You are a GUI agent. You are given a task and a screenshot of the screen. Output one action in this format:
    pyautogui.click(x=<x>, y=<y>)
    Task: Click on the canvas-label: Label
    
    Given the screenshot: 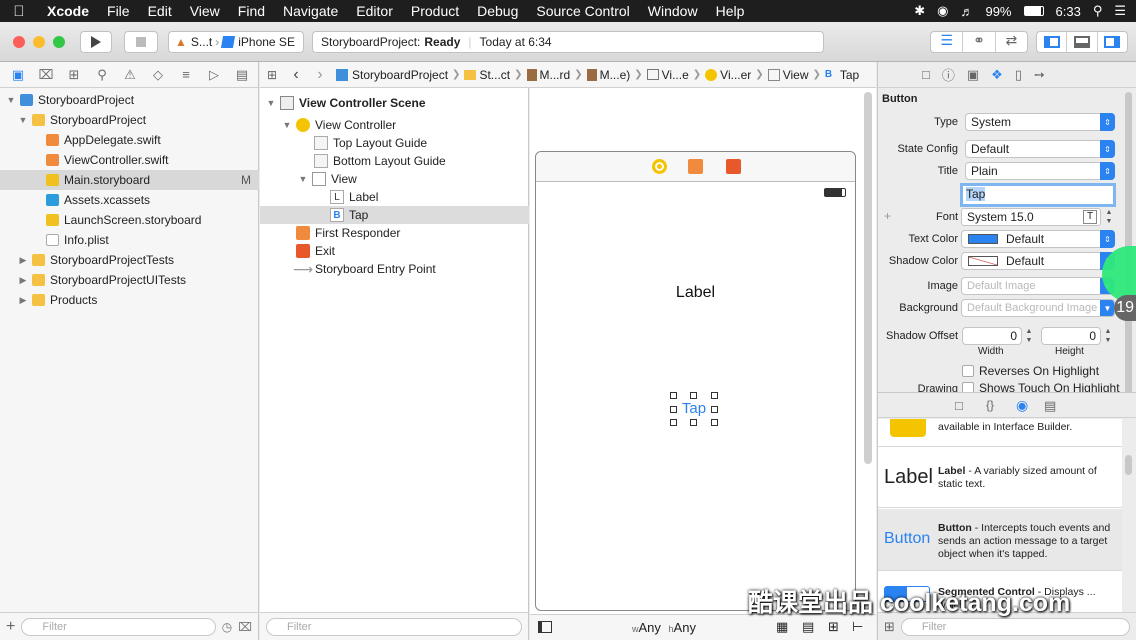 What is the action you would take?
    pyautogui.click(x=695, y=293)
    